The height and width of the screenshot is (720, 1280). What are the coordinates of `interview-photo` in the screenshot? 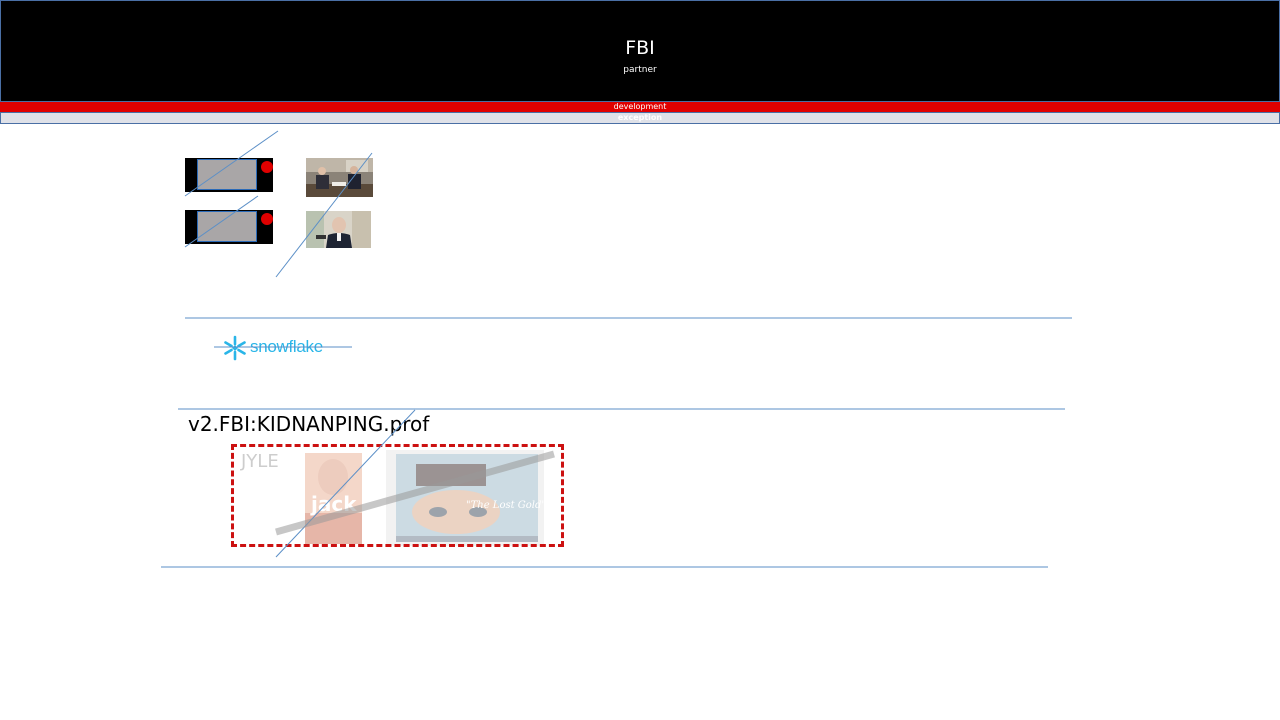 It's located at (338, 229).